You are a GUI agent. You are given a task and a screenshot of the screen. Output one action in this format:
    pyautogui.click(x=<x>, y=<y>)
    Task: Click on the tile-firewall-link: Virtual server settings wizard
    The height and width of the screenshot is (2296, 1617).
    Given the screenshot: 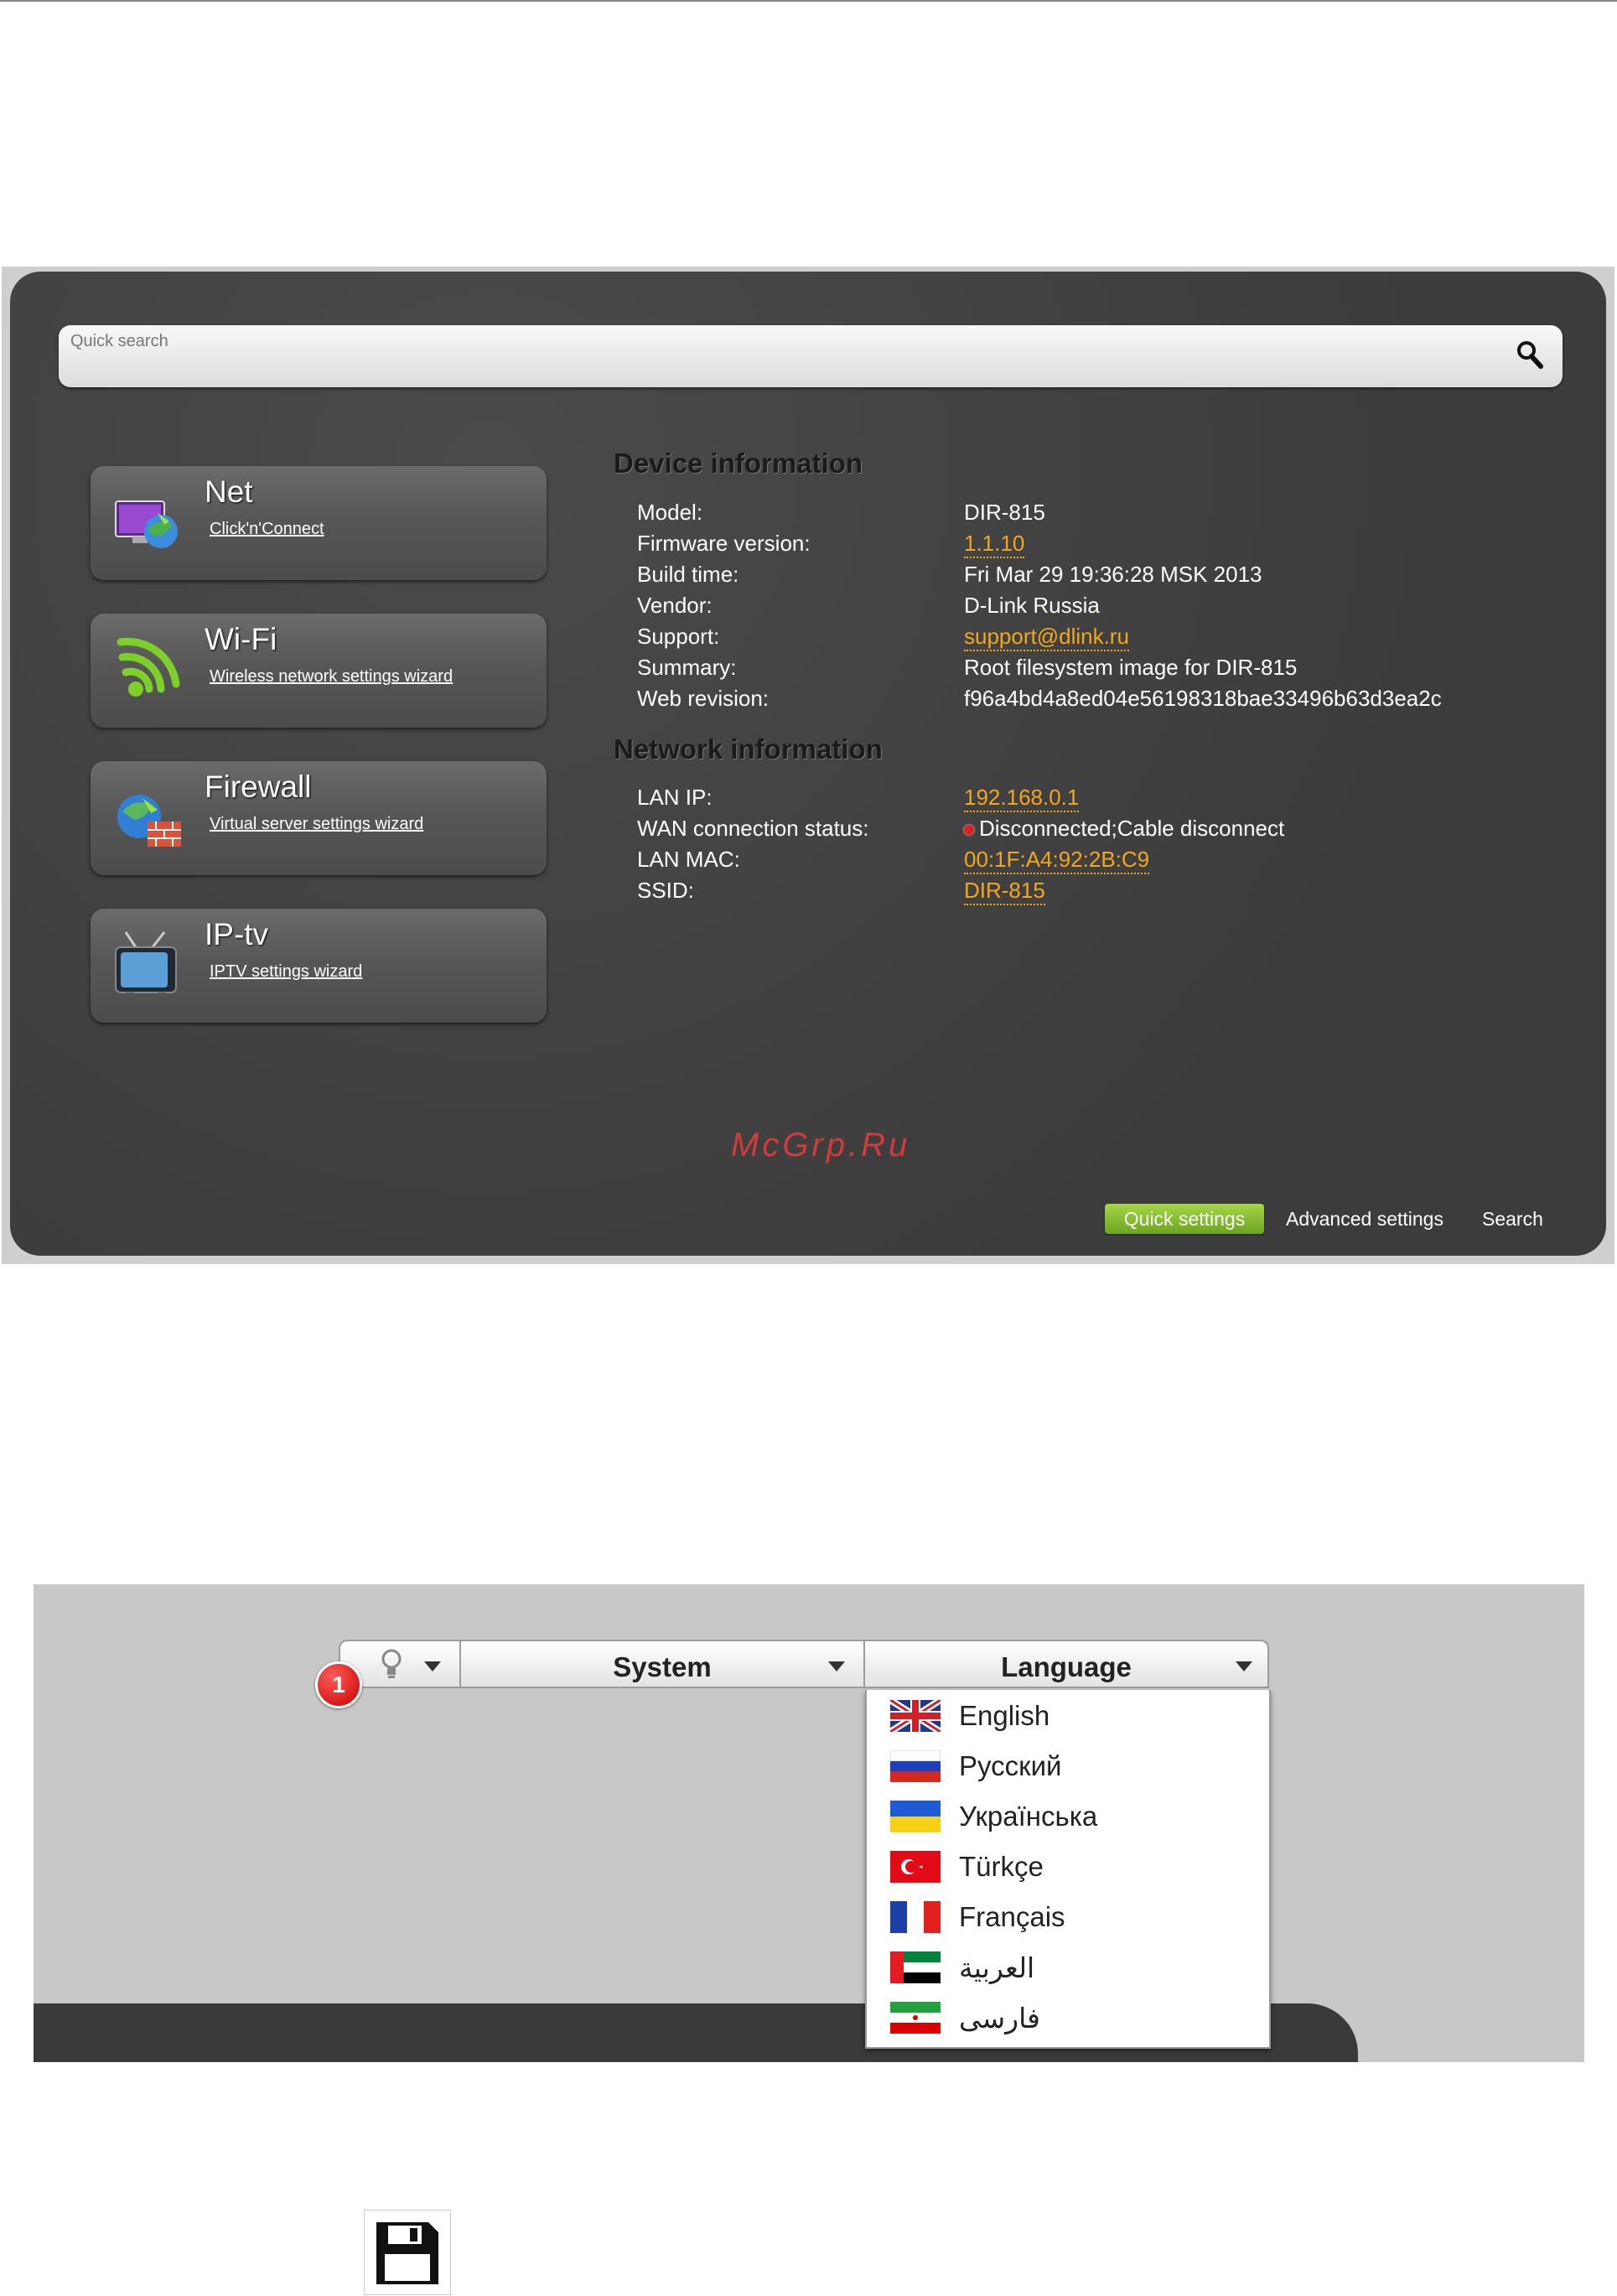 What is the action you would take?
    pyautogui.click(x=316, y=824)
    